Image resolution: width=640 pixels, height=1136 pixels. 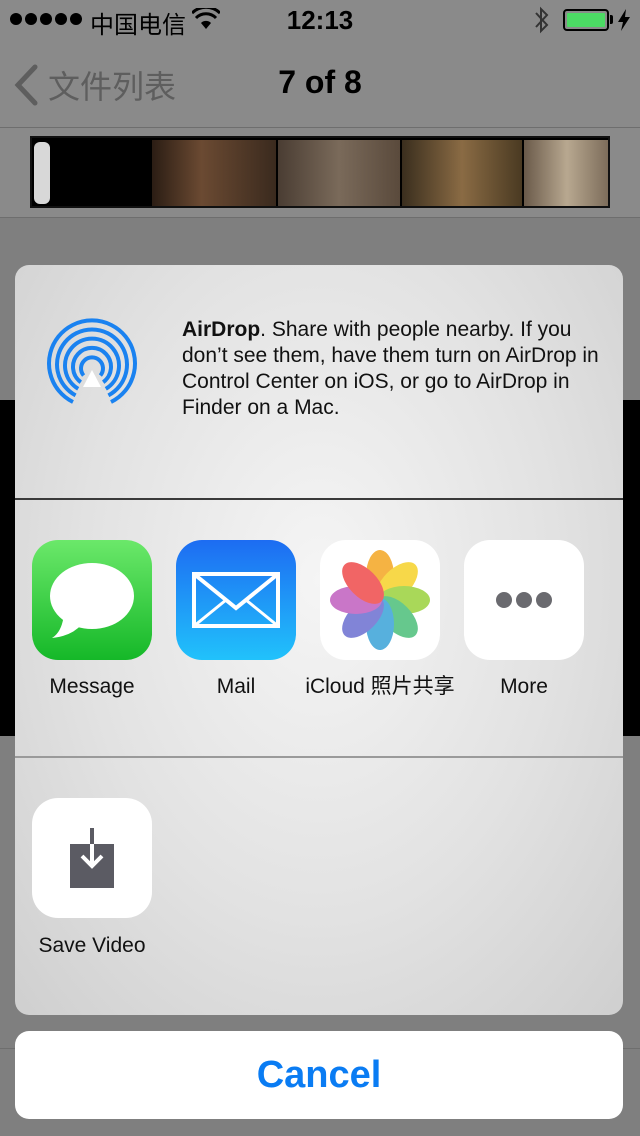 What do you see at coordinates (92, 600) in the screenshot?
I see `messages-icon` at bounding box center [92, 600].